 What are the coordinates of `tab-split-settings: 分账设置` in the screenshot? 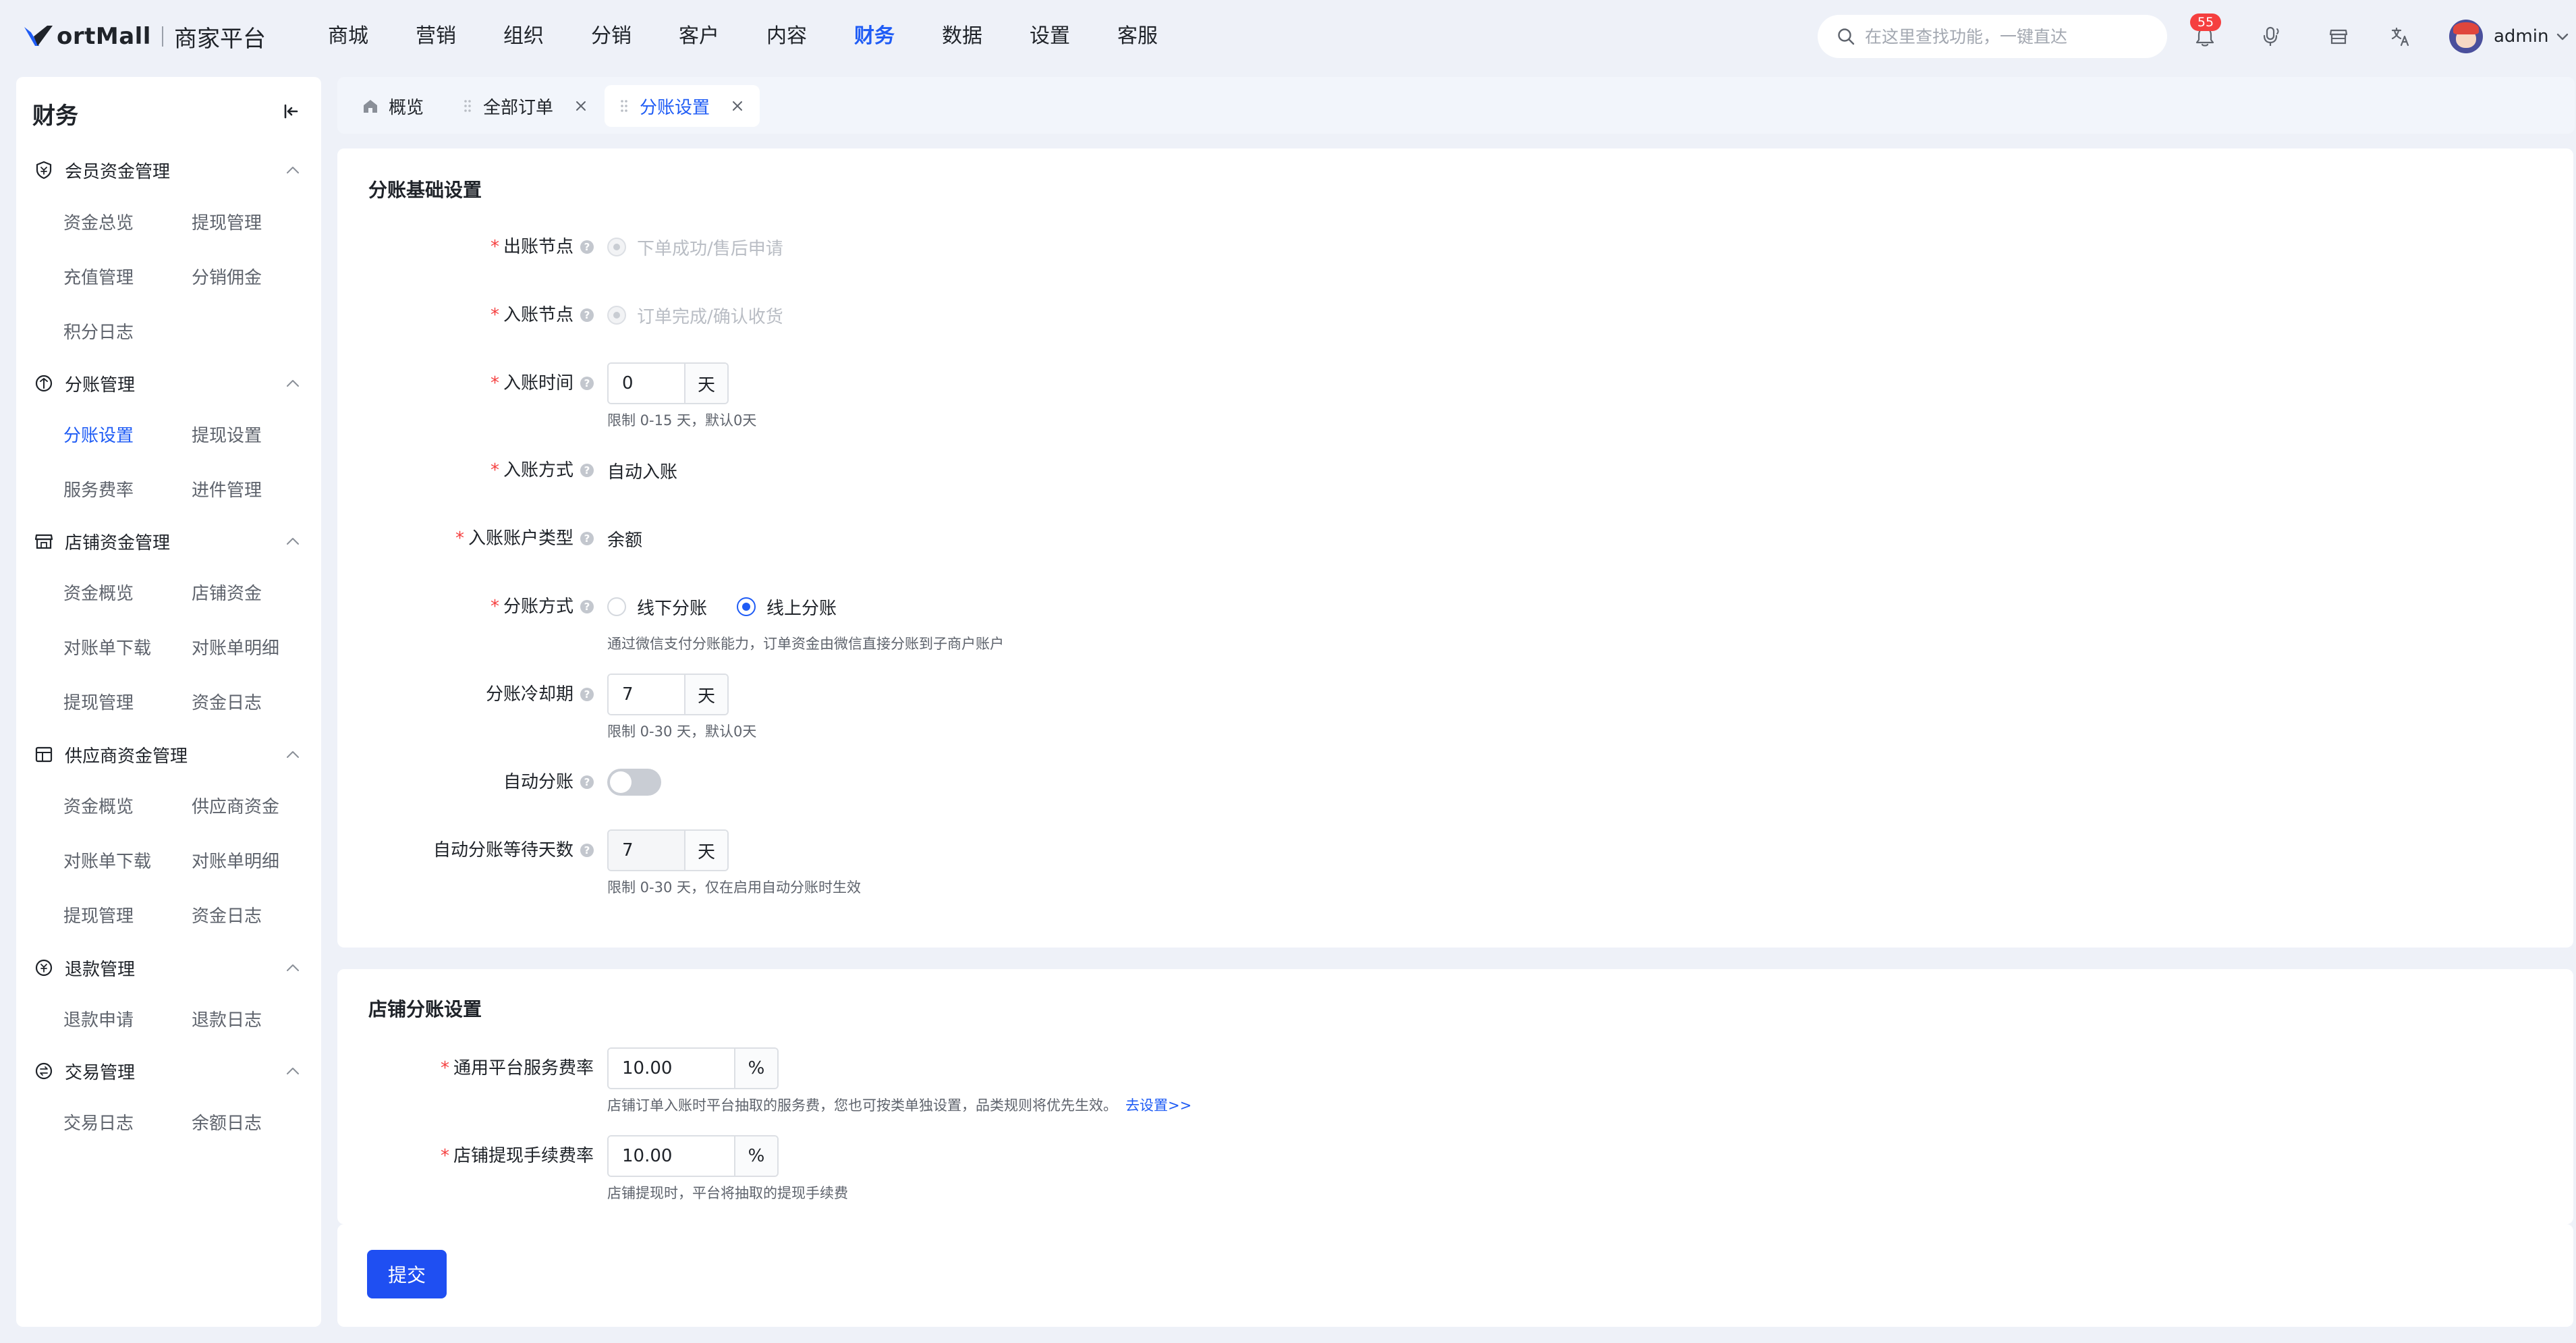 It's located at (682, 106).